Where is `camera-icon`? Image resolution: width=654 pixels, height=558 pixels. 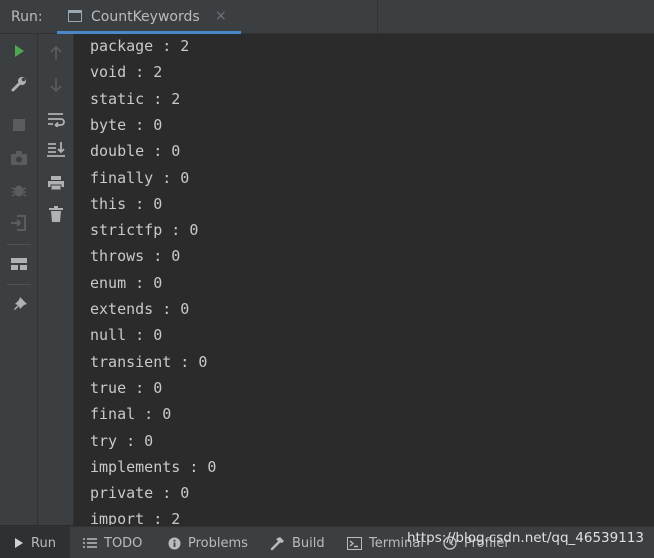
camera-icon is located at coordinates (19, 158).